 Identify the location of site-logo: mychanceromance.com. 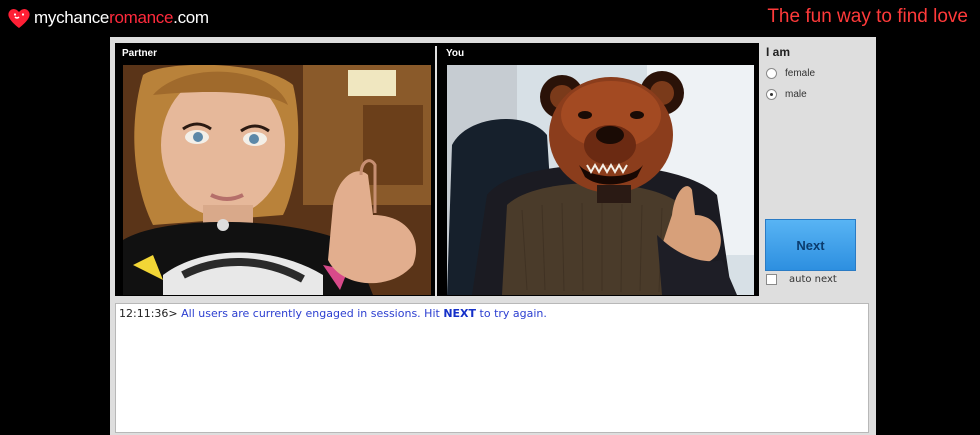
(107, 18).